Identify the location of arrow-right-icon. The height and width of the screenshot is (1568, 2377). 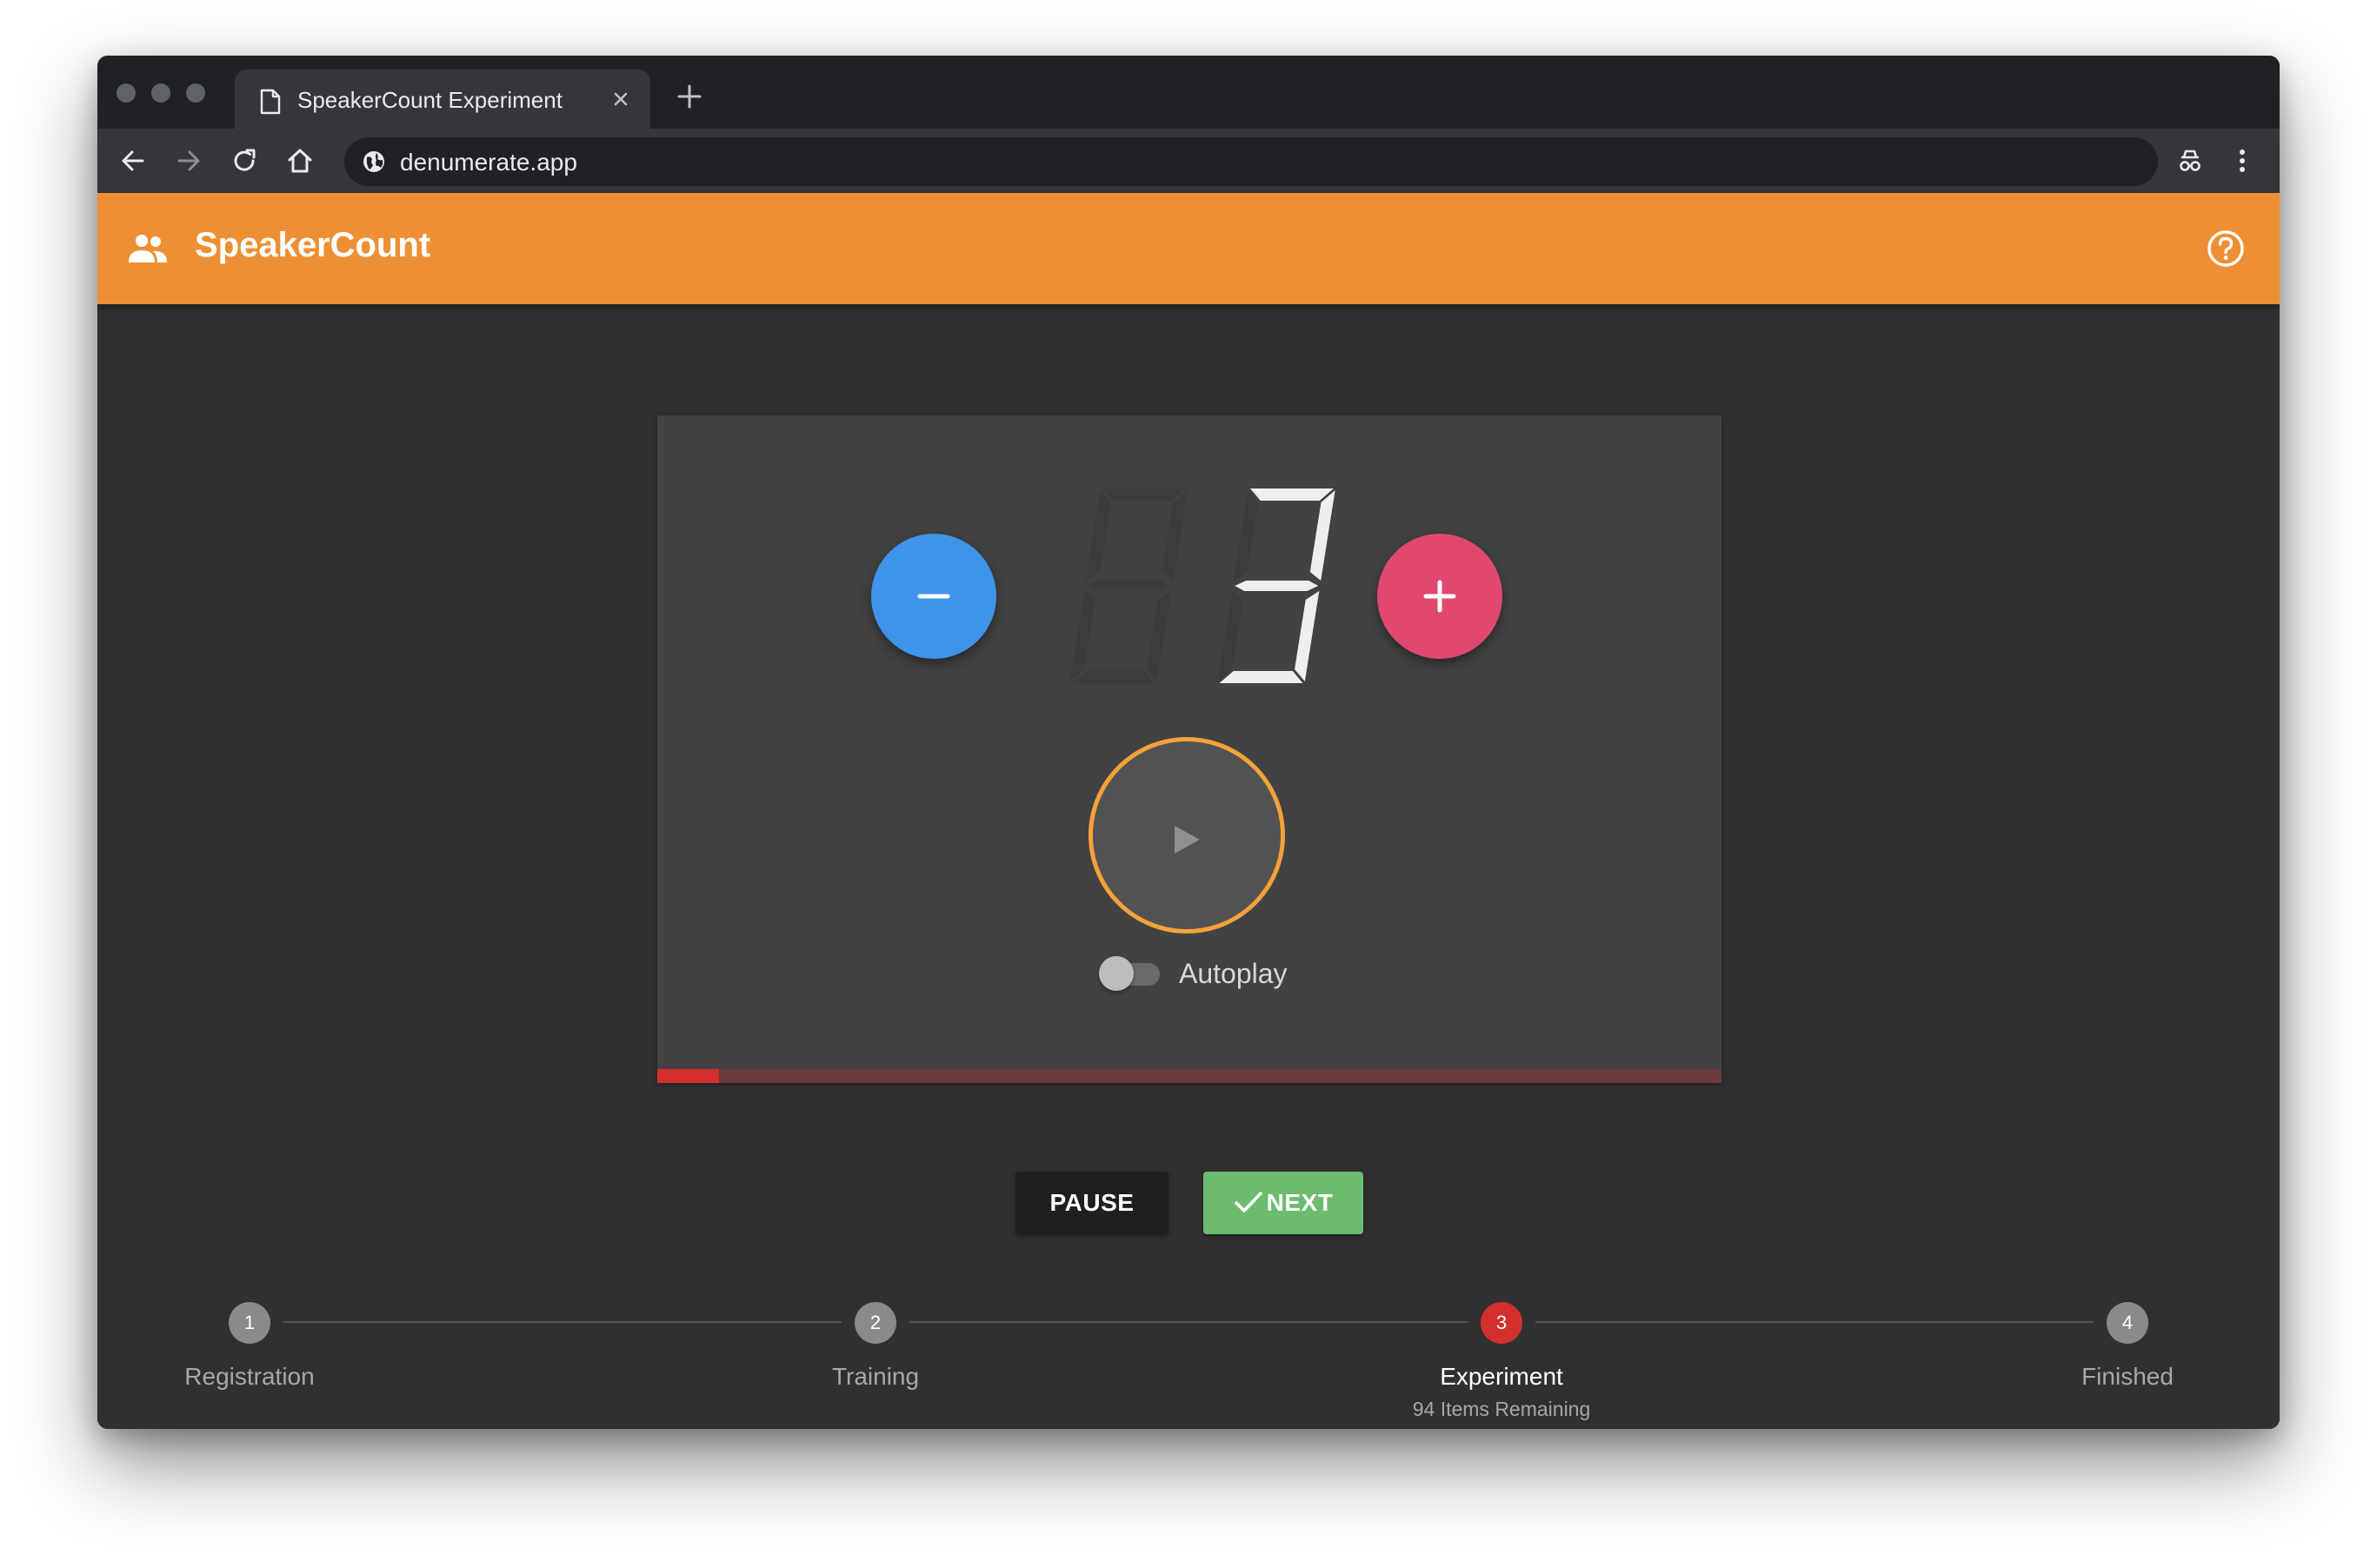
(188, 160).